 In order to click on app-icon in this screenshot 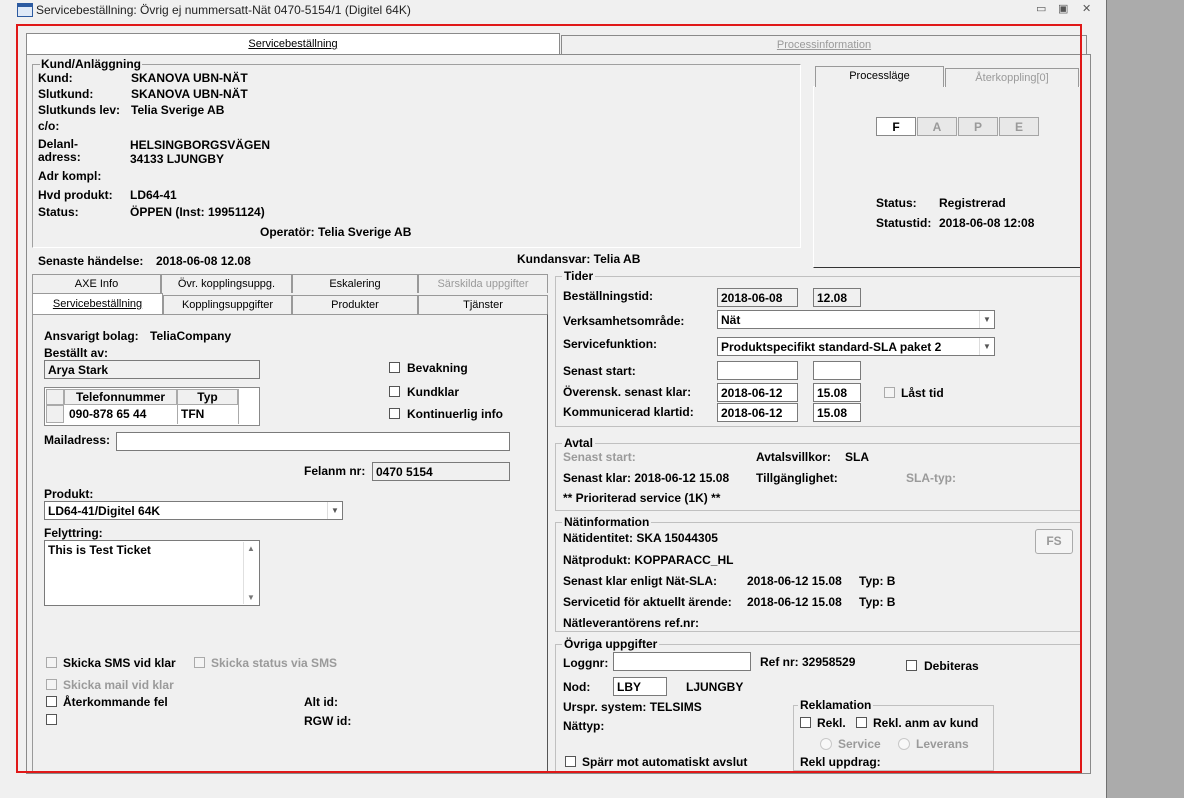, I will do `click(25, 10)`.